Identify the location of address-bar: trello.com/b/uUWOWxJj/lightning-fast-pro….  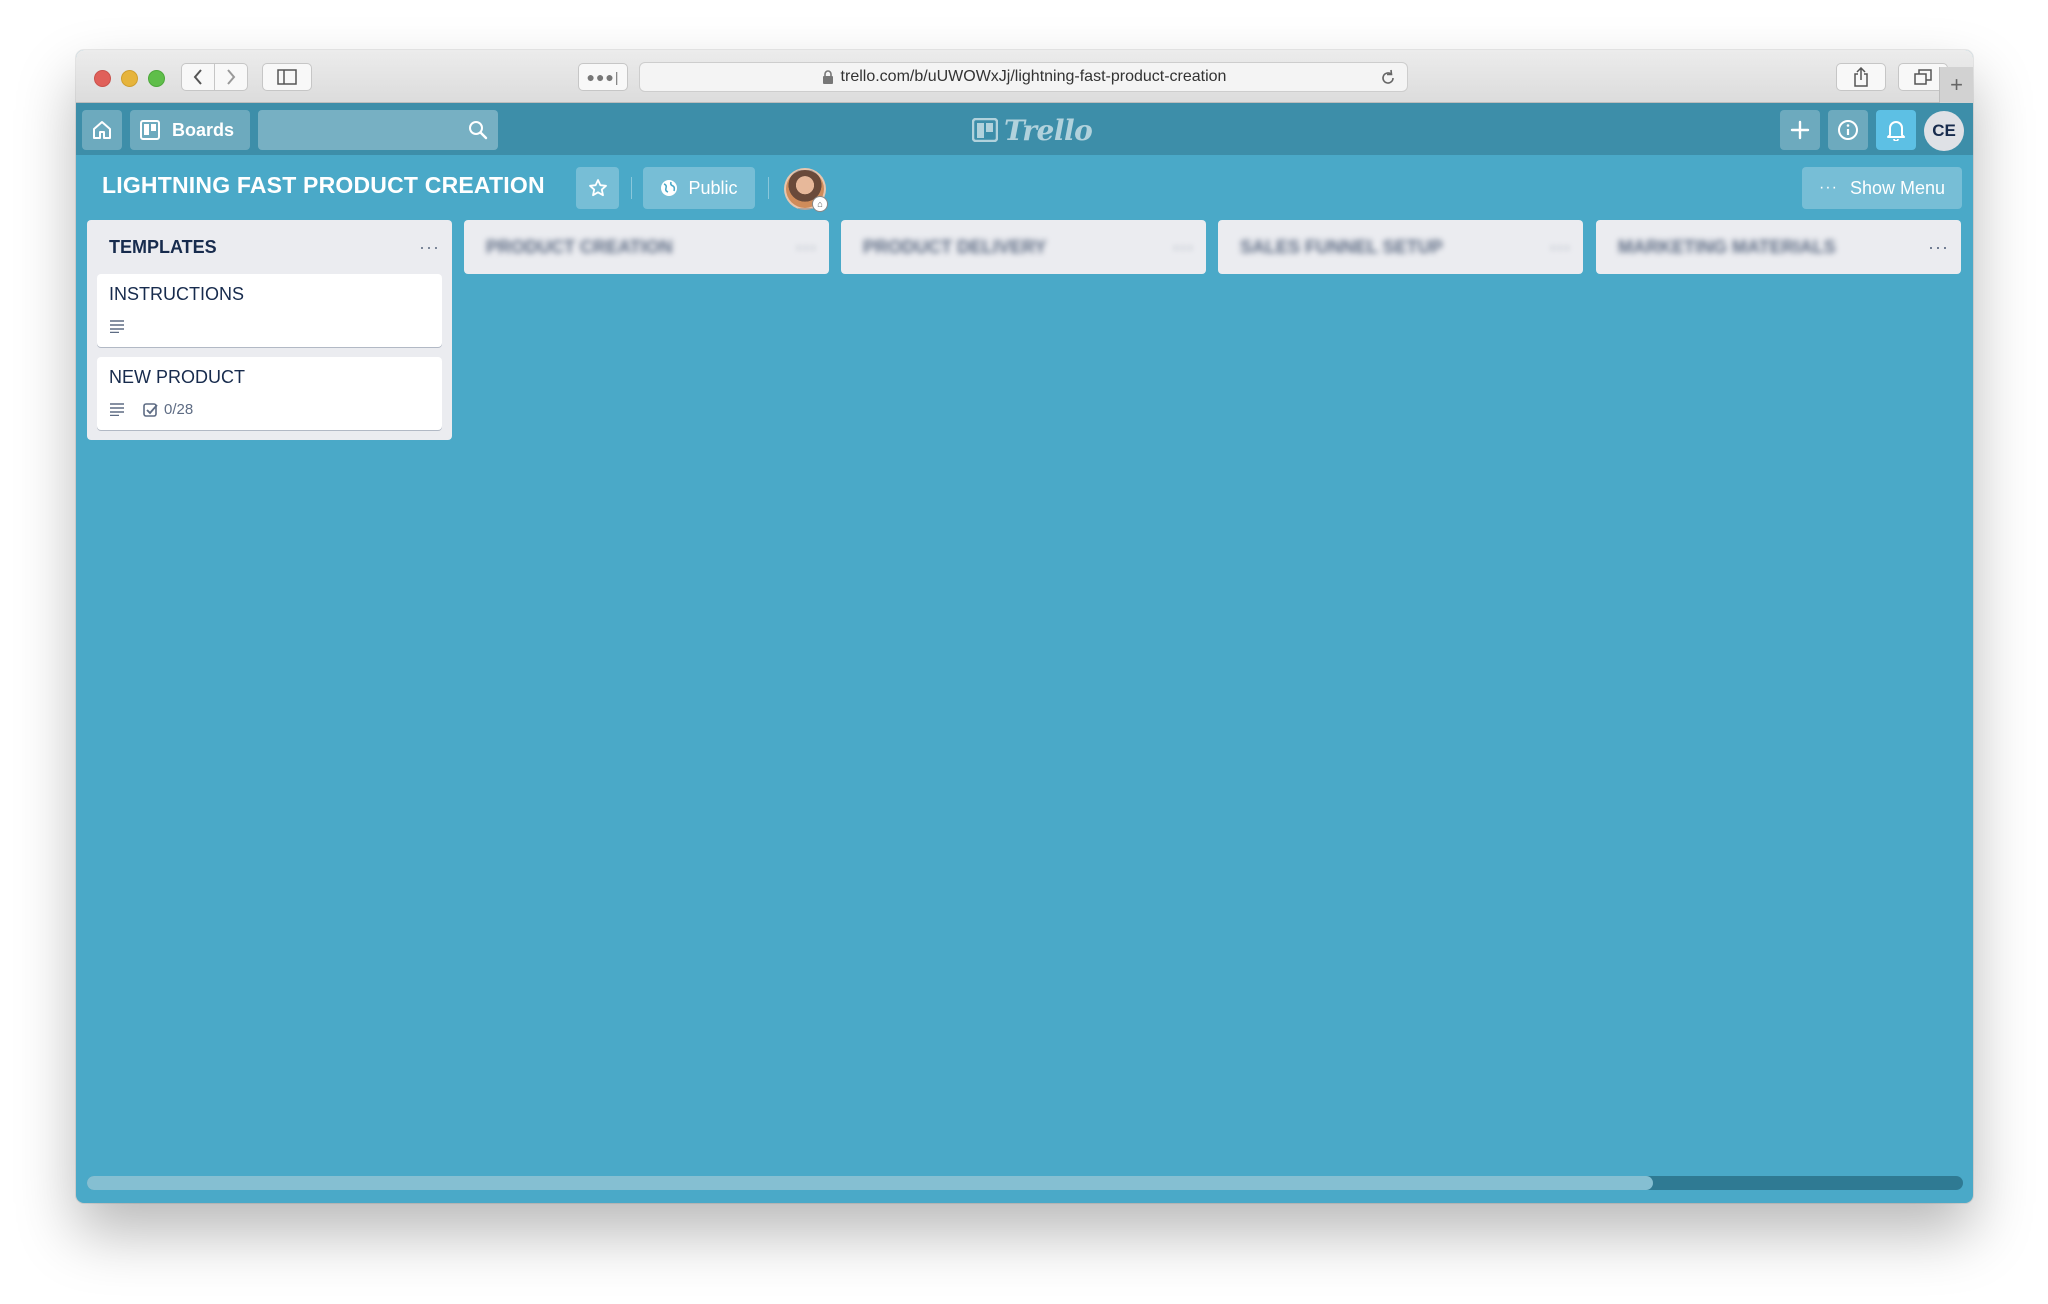
(1023, 77).